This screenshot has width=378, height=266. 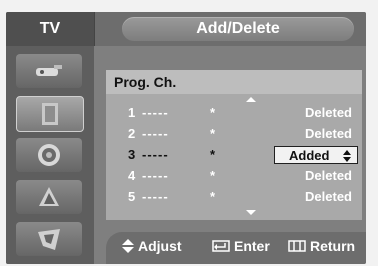 I want to click on sidebar-item-input, so click(x=49, y=71).